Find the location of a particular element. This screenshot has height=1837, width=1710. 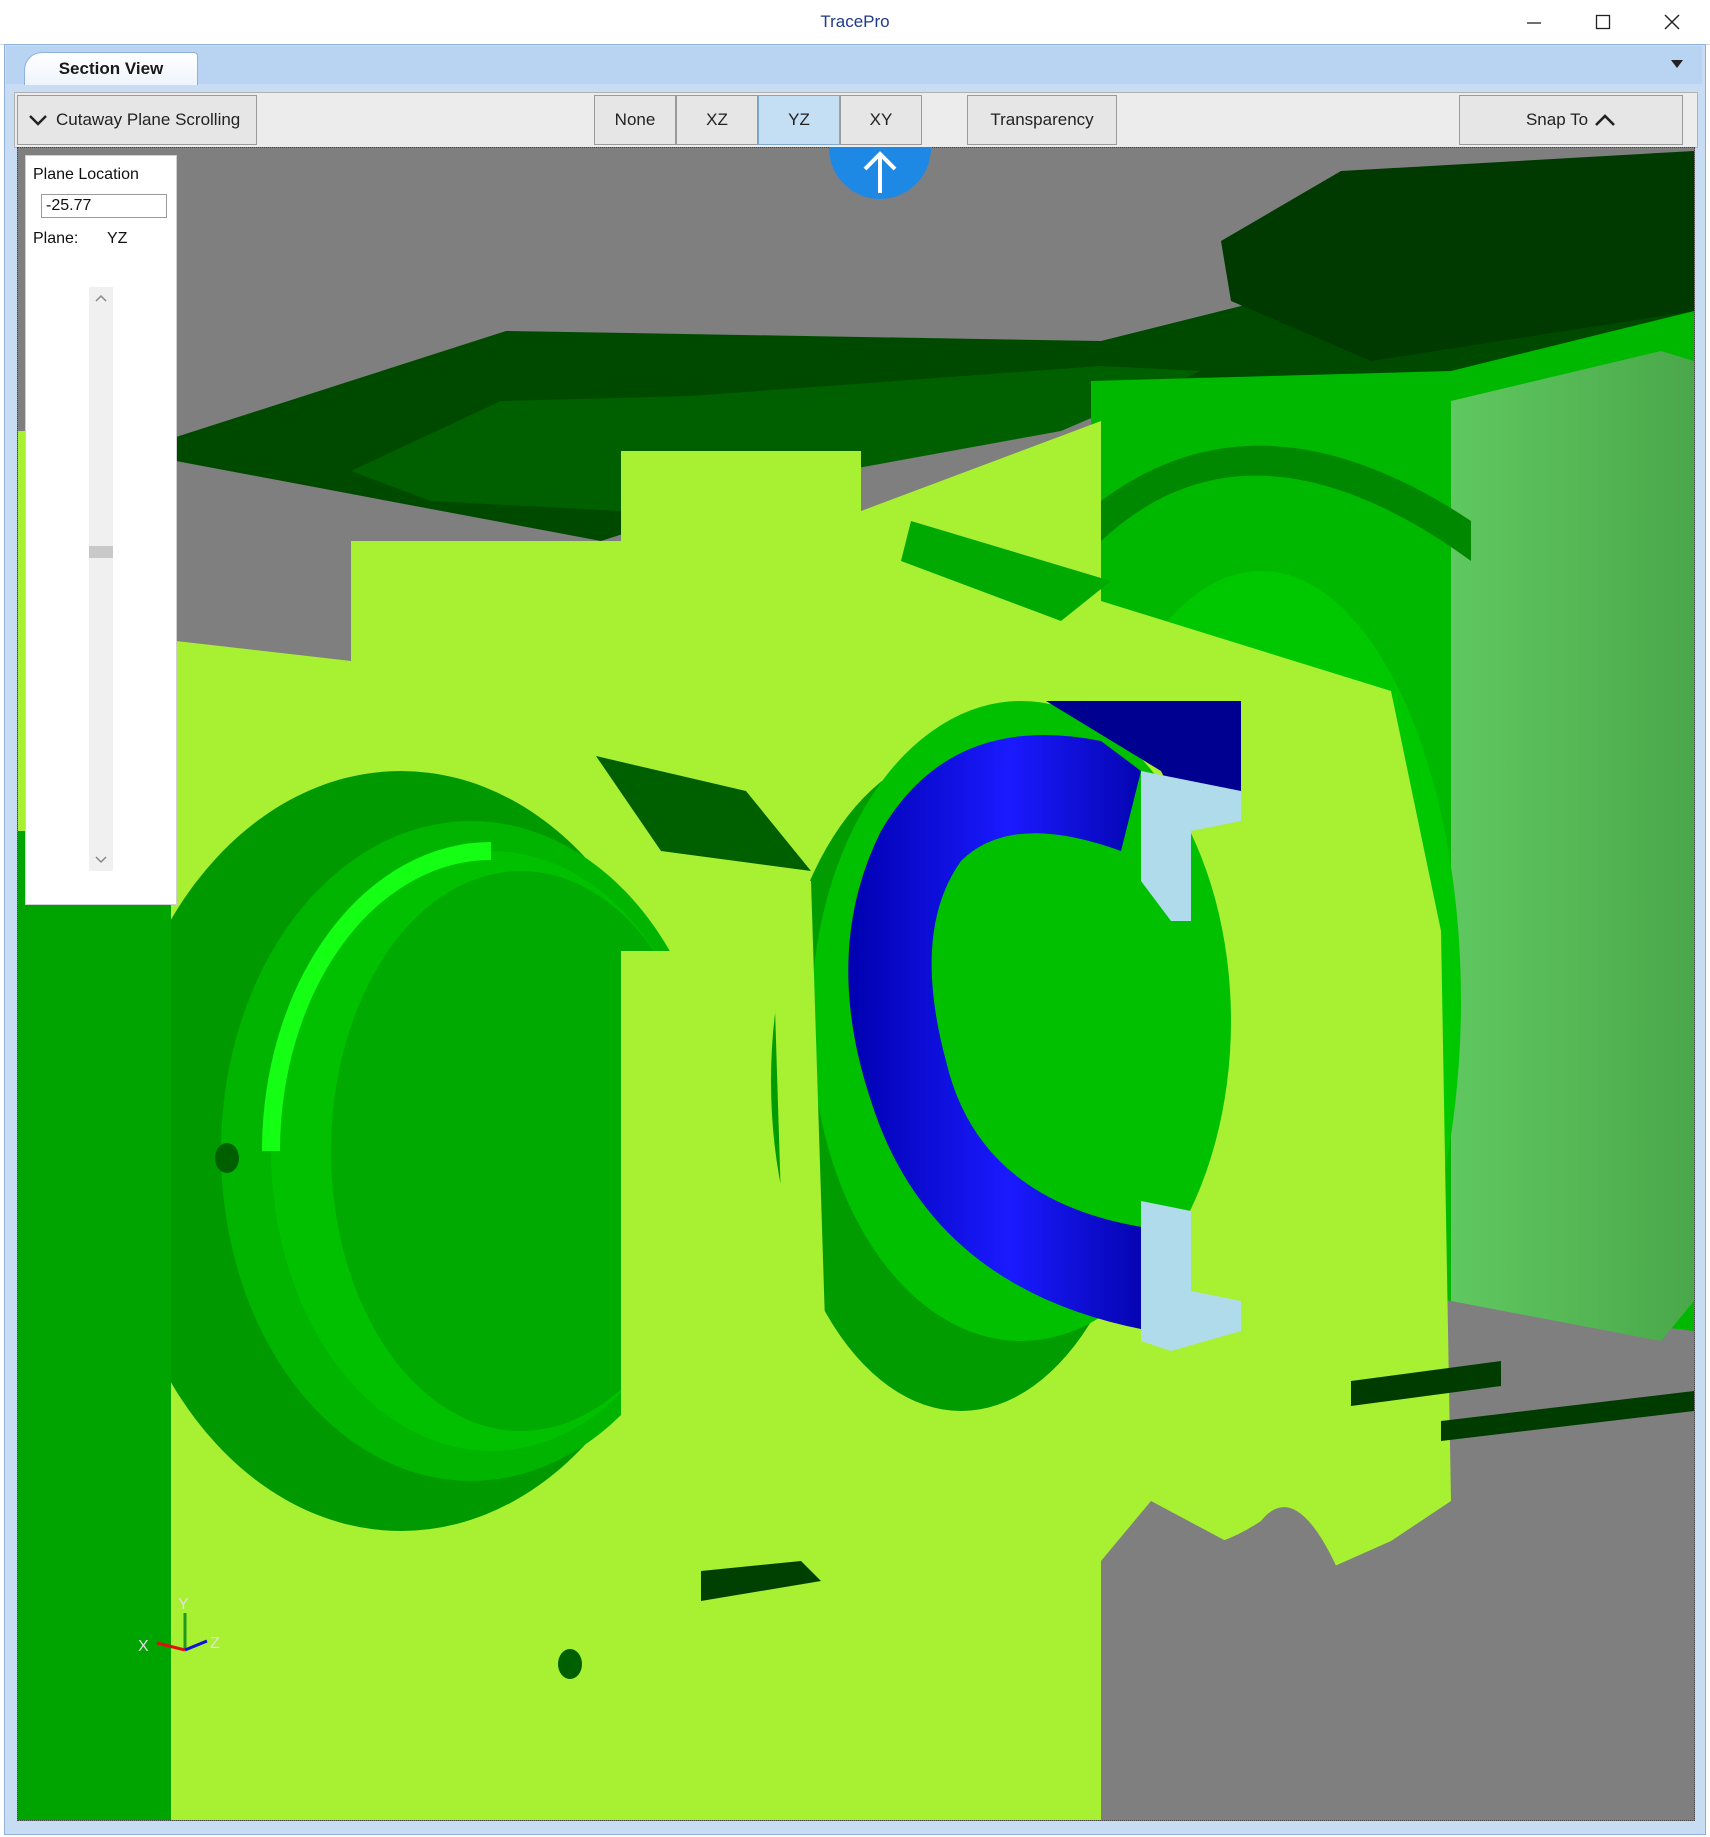

move-plane-up-button is located at coordinates (880, 173).